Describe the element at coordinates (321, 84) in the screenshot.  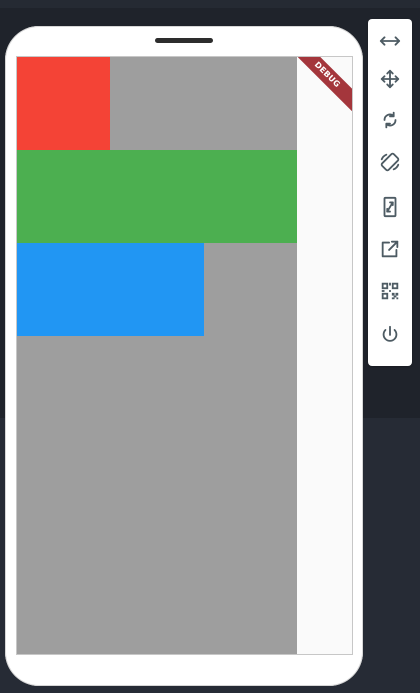
I see `debug-banner: DEBUG` at that location.